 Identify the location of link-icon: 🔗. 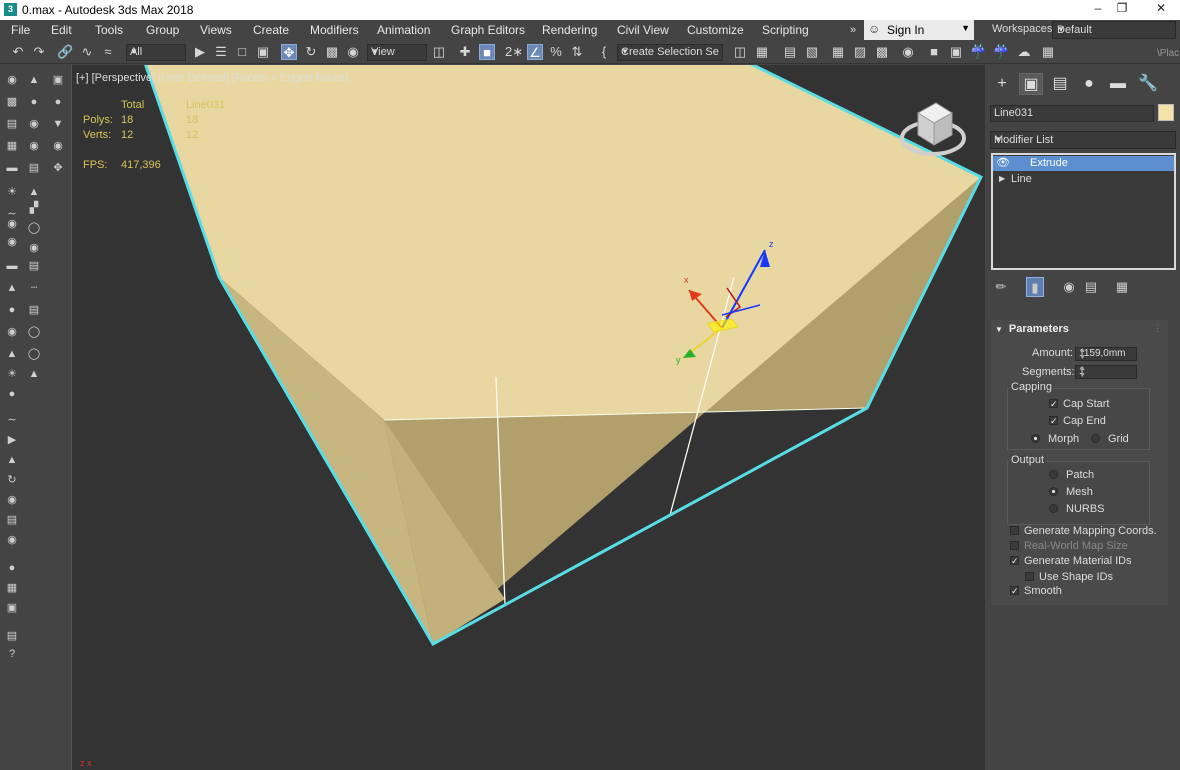
(65, 52).